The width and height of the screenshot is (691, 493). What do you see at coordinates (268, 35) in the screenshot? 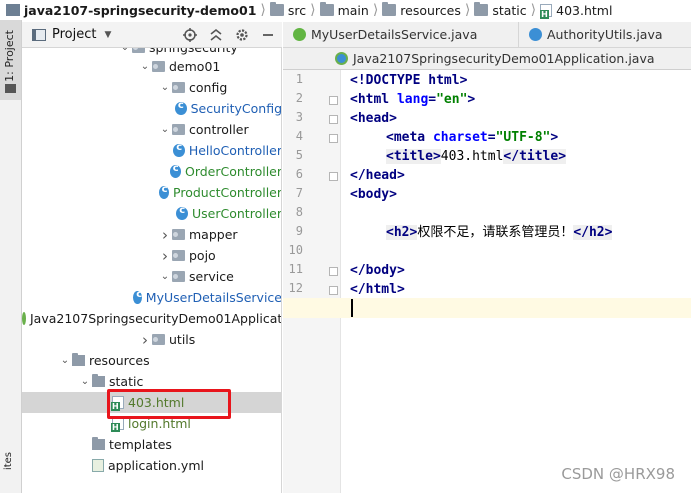
I see `hide-icon` at bounding box center [268, 35].